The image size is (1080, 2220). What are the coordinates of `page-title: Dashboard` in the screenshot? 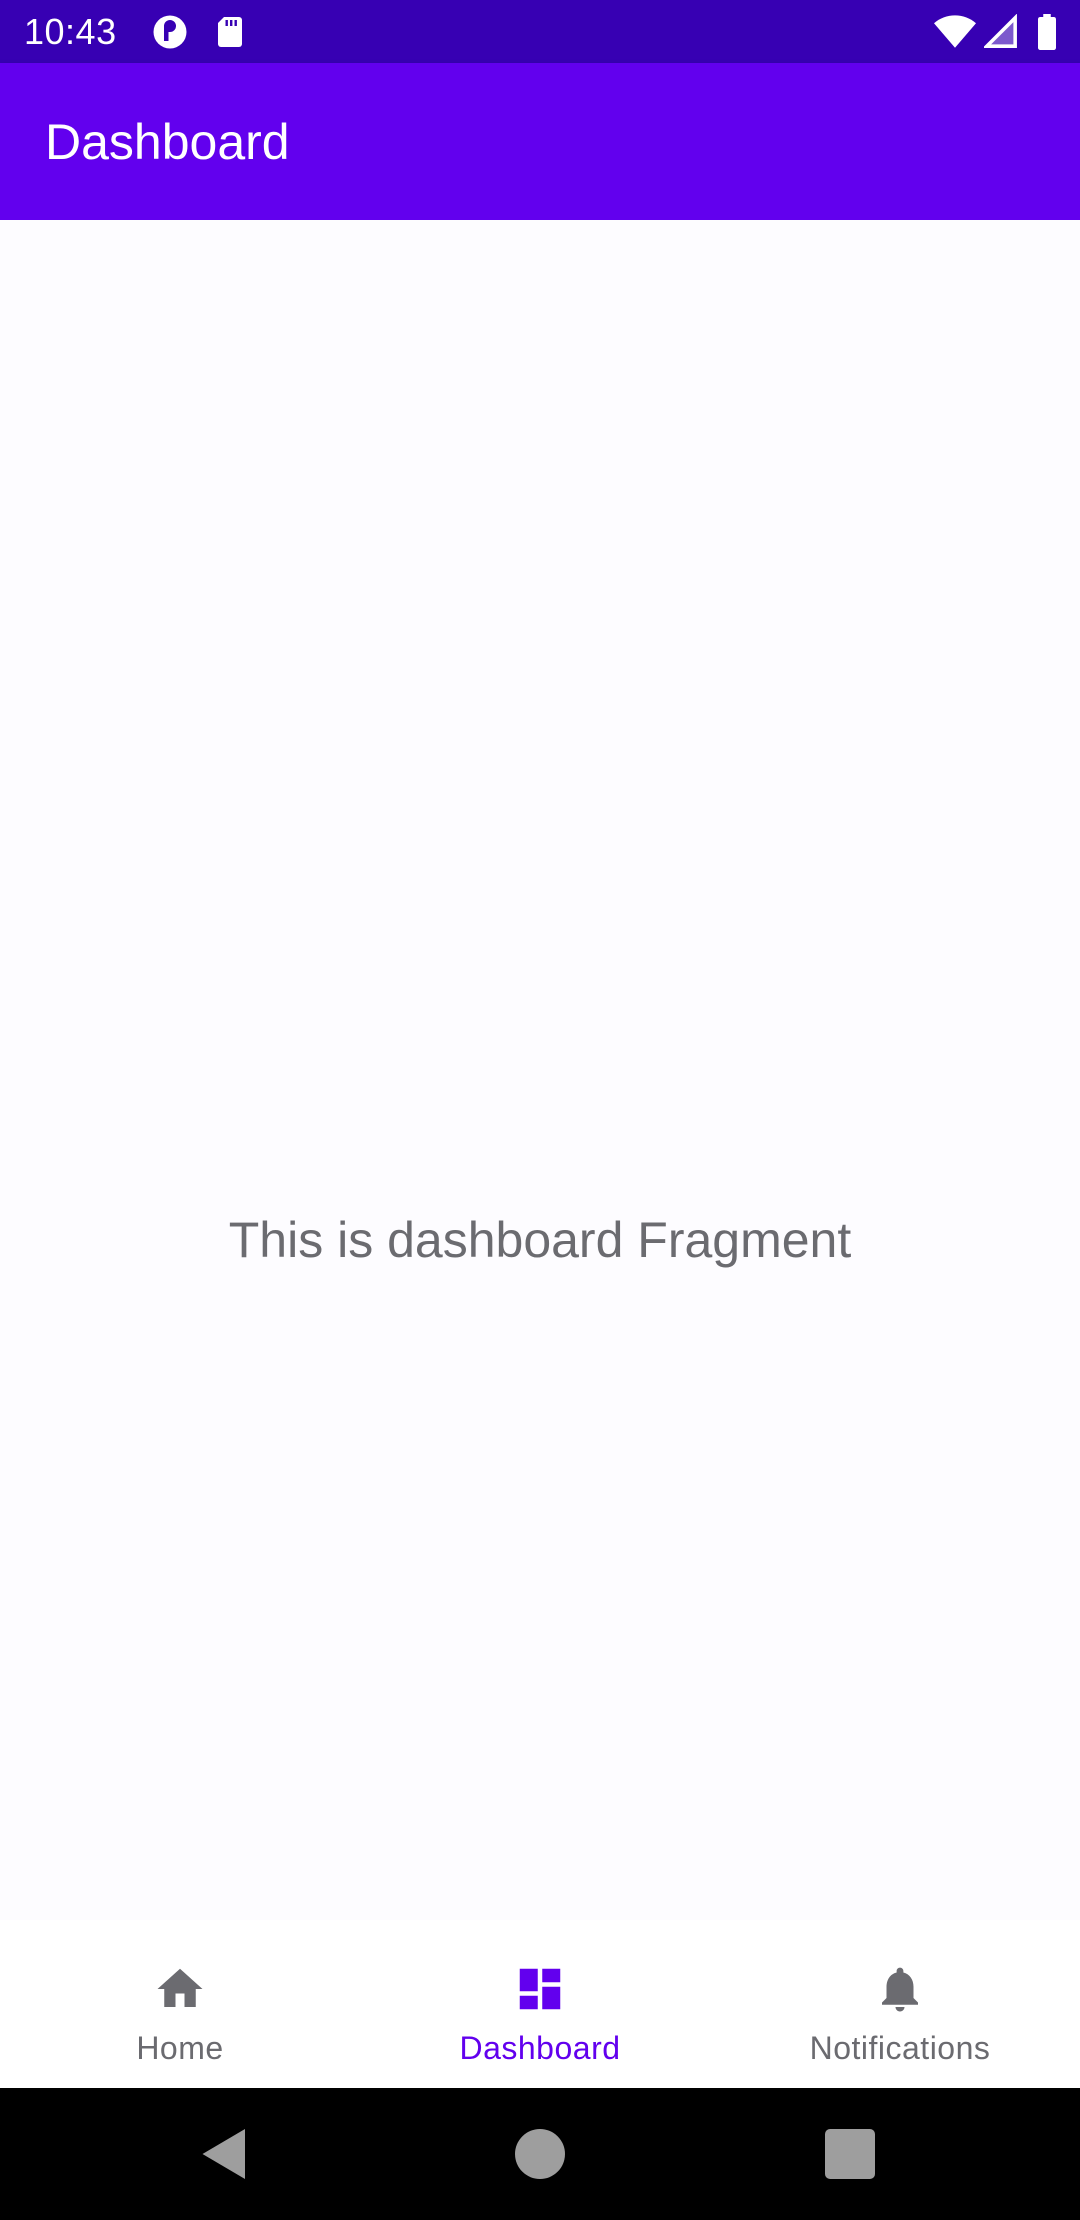 It's located at (167, 142).